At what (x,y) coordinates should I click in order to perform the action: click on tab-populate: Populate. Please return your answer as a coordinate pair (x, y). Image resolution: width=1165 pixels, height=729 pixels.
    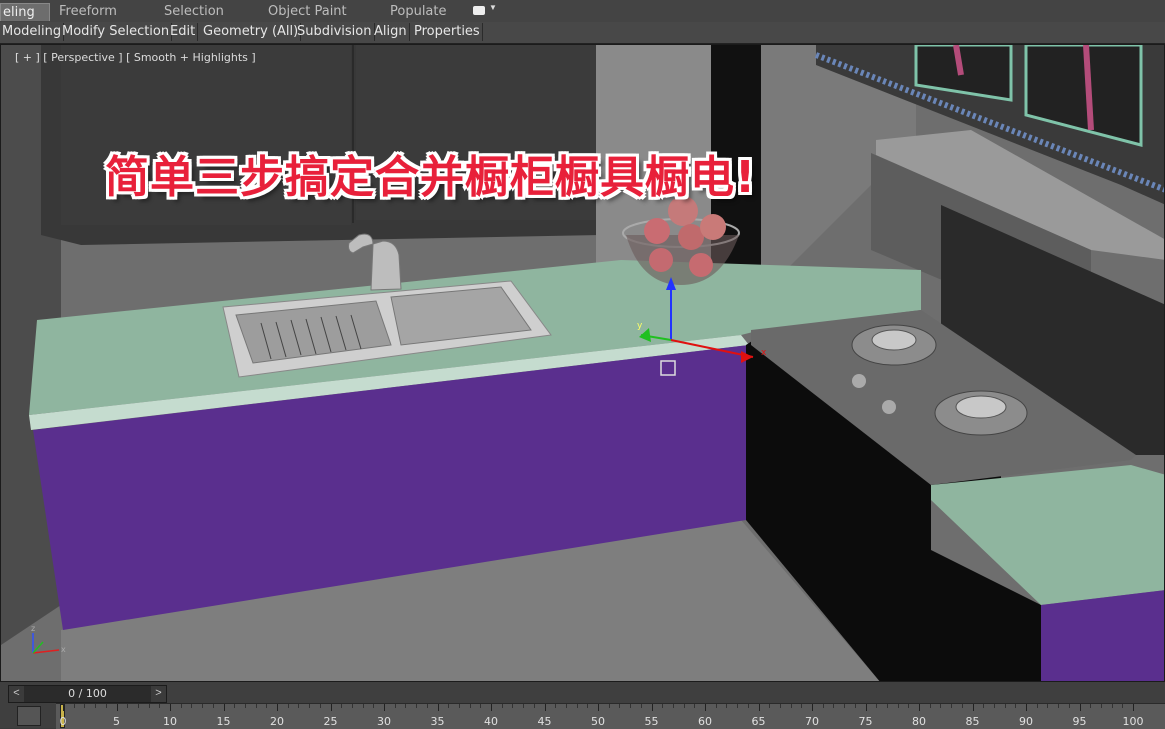
    Looking at the image, I should click on (418, 12).